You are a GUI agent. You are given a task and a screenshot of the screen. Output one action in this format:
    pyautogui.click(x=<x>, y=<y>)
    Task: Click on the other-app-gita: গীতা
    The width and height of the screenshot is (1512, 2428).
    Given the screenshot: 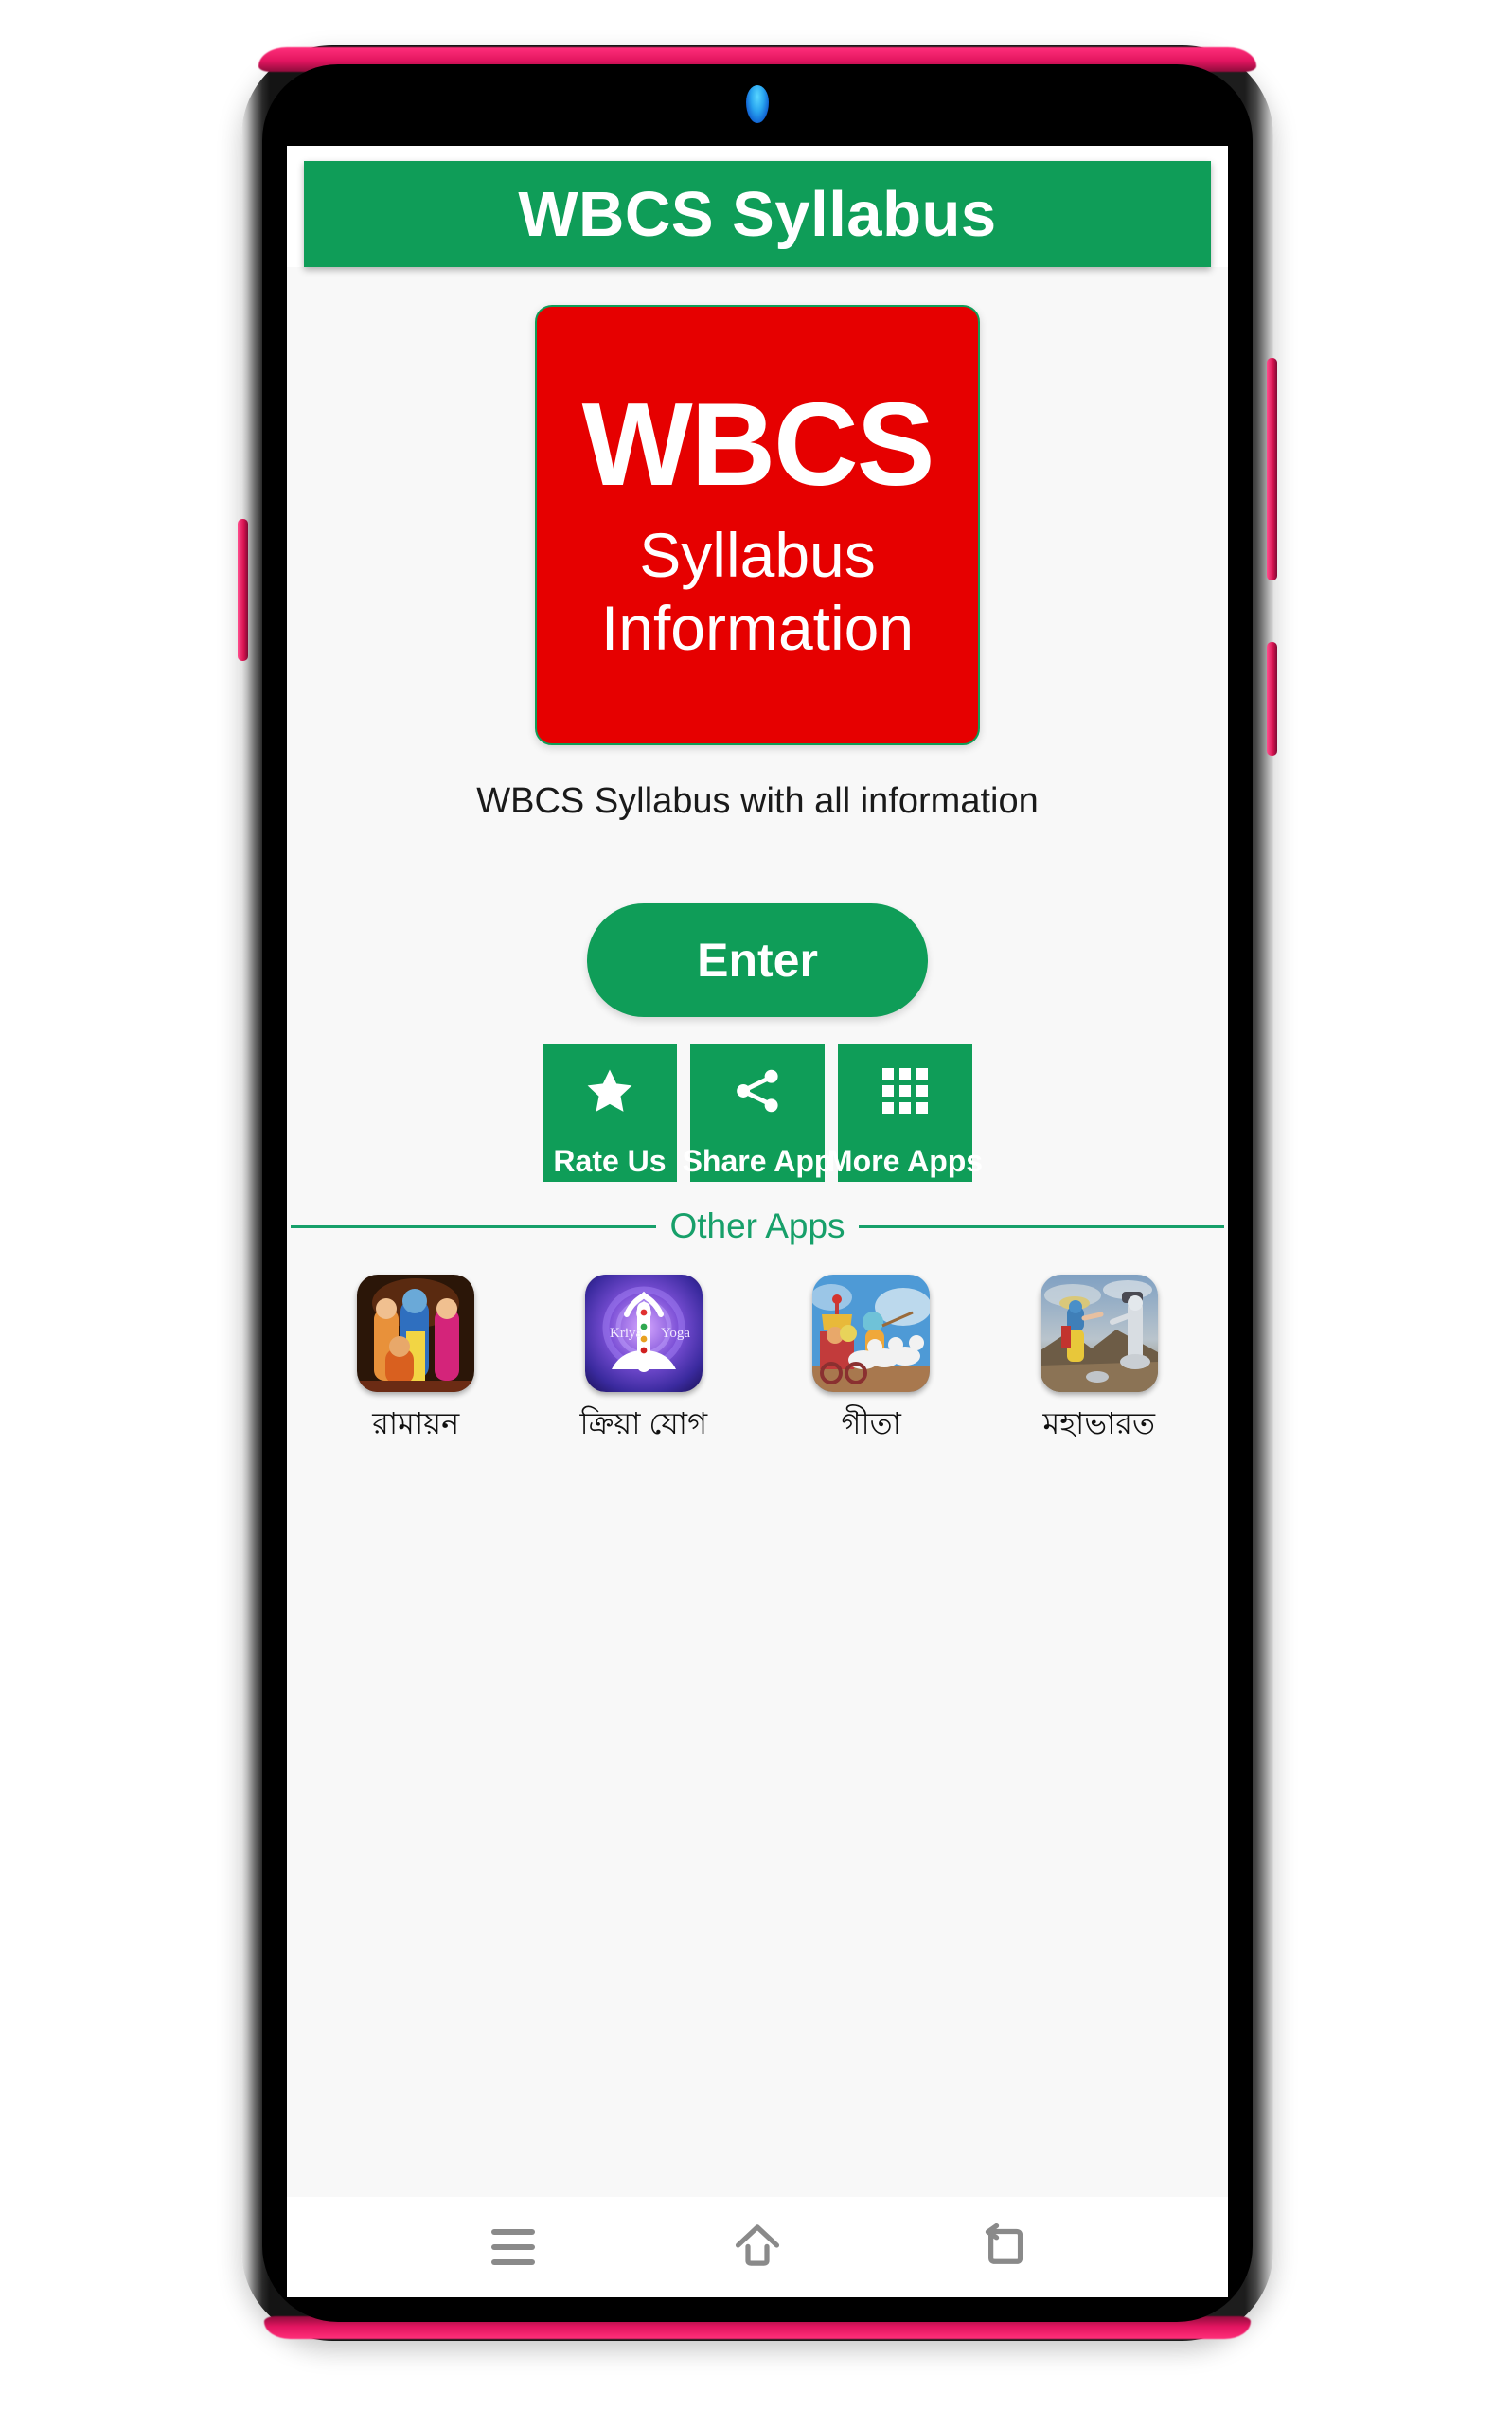 What is the action you would take?
    pyautogui.click(x=871, y=1357)
    